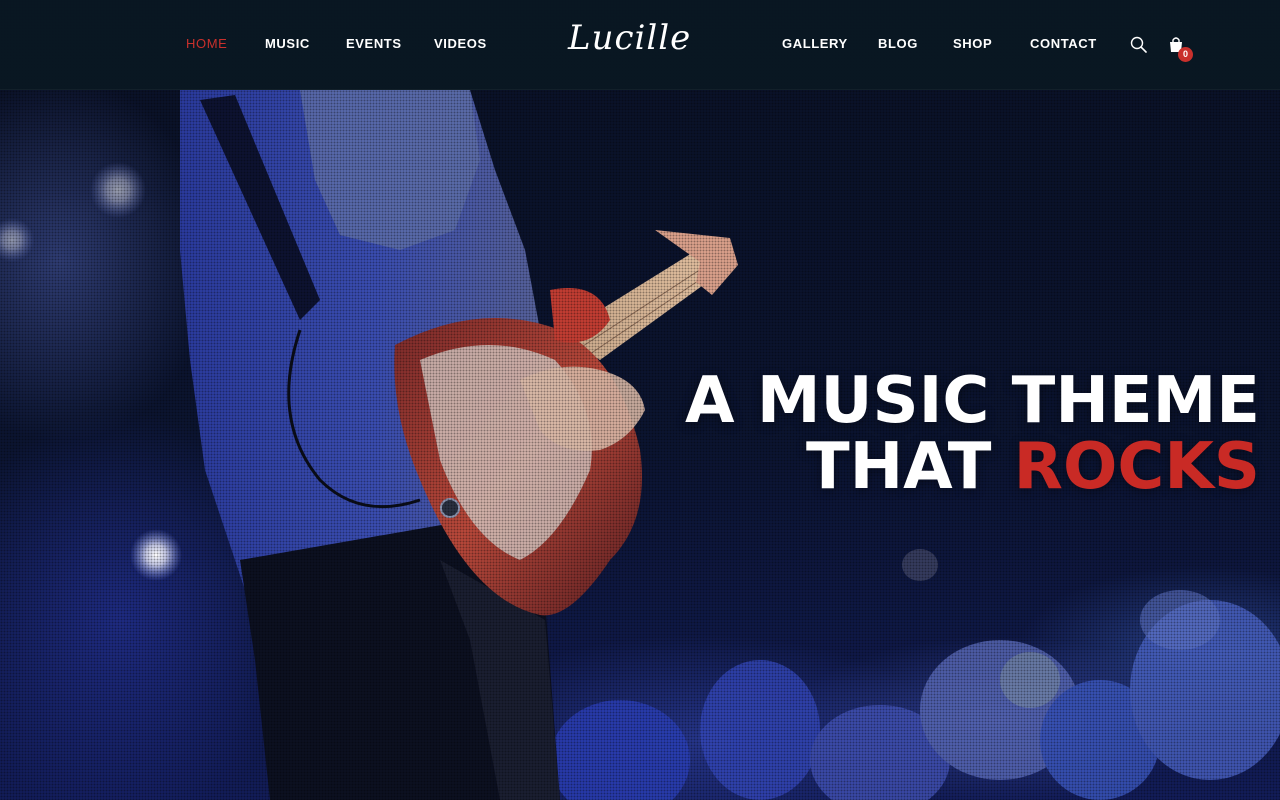 The image size is (1280, 800). Describe the element at coordinates (898, 43) in the screenshot. I see `nav-item-blog: BLOG` at that location.